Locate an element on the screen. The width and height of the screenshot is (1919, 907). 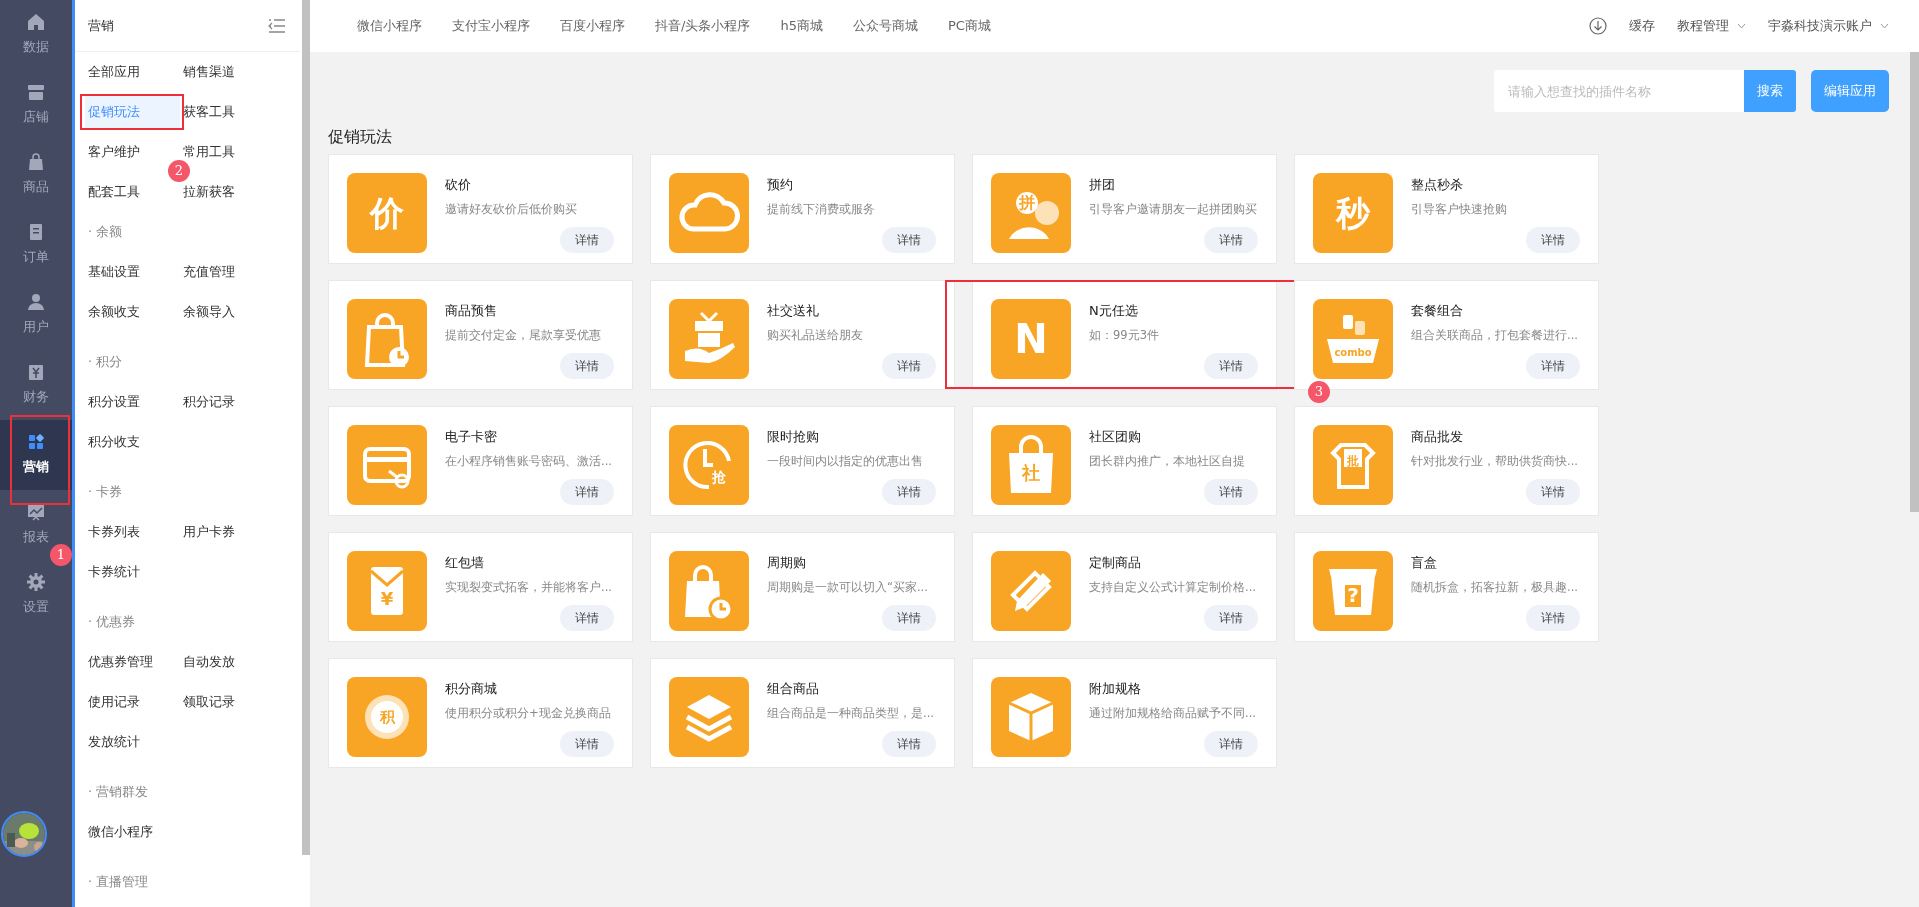
bag-clock-icon is located at coordinates (387, 339).